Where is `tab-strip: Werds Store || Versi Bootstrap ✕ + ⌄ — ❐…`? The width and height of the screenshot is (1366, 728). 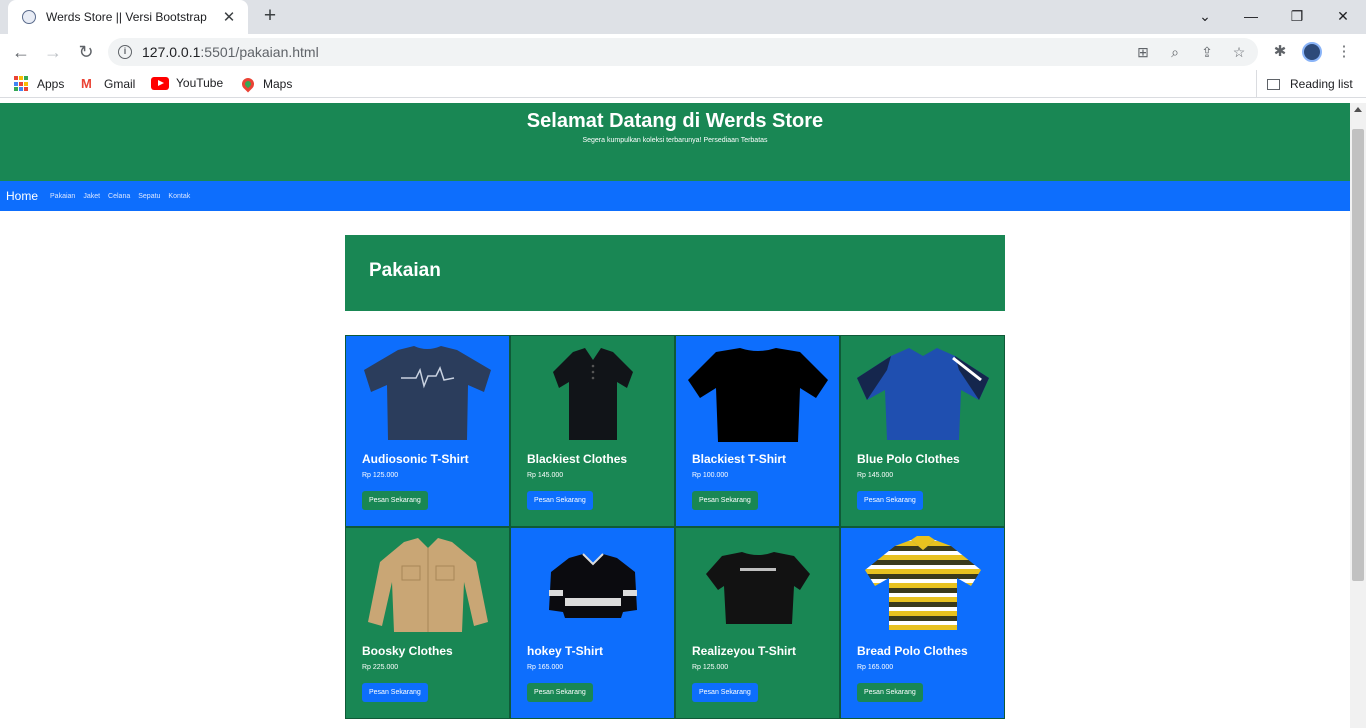 tab-strip: Werds Store || Versi Bootstrap ✕ + ⌄ — ❐… is located at coordinates (683, 17).